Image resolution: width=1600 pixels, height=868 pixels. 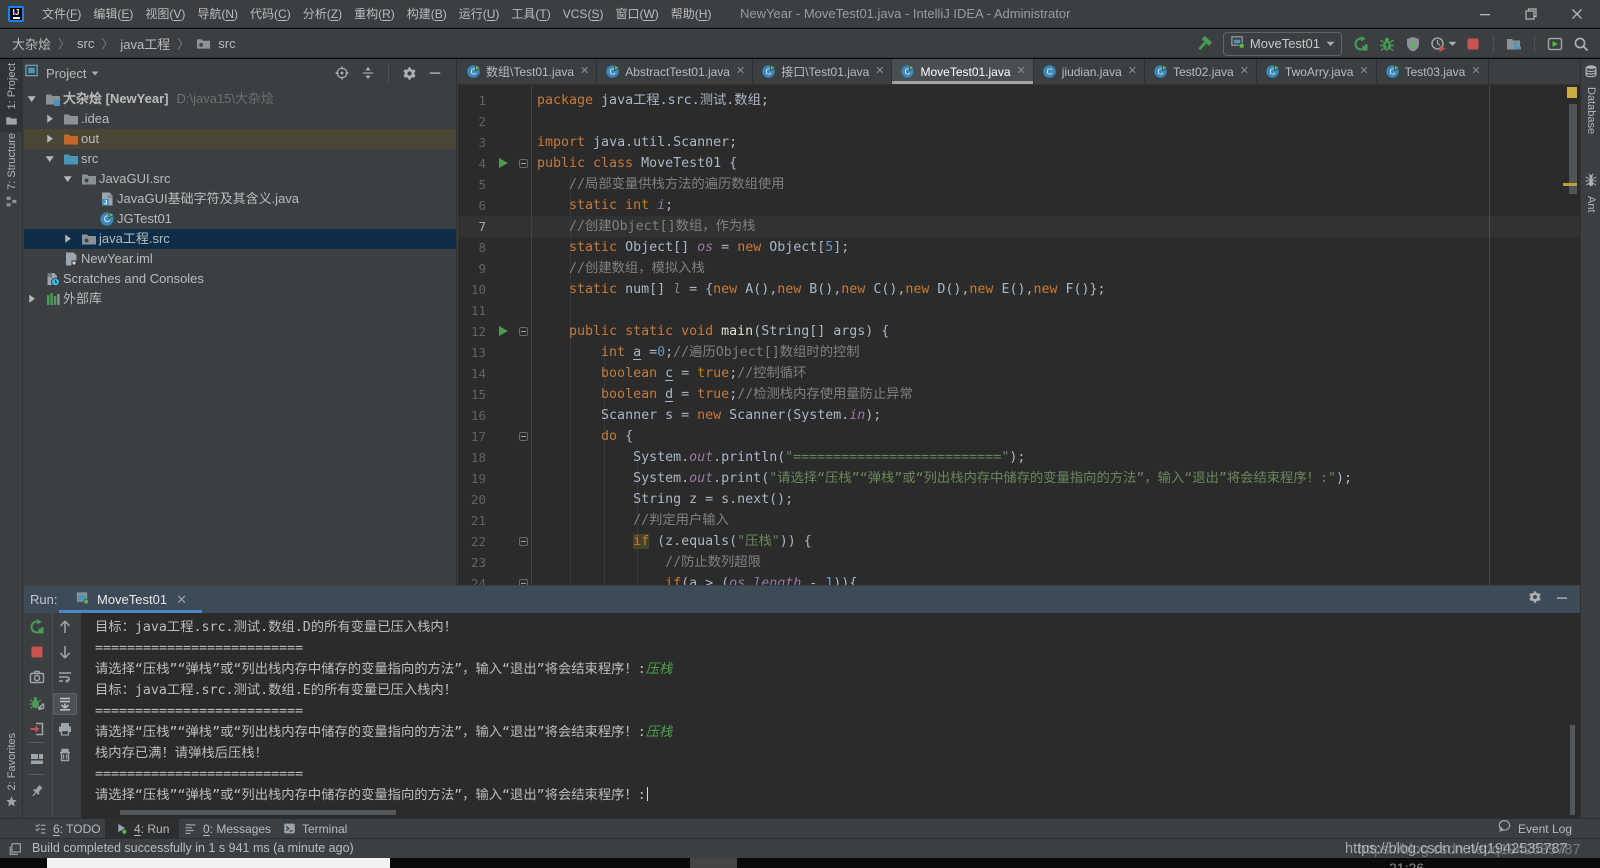 I want to click on editor-tab-test03.java: C Test03.java ✕, so click(x=1433, y=71).